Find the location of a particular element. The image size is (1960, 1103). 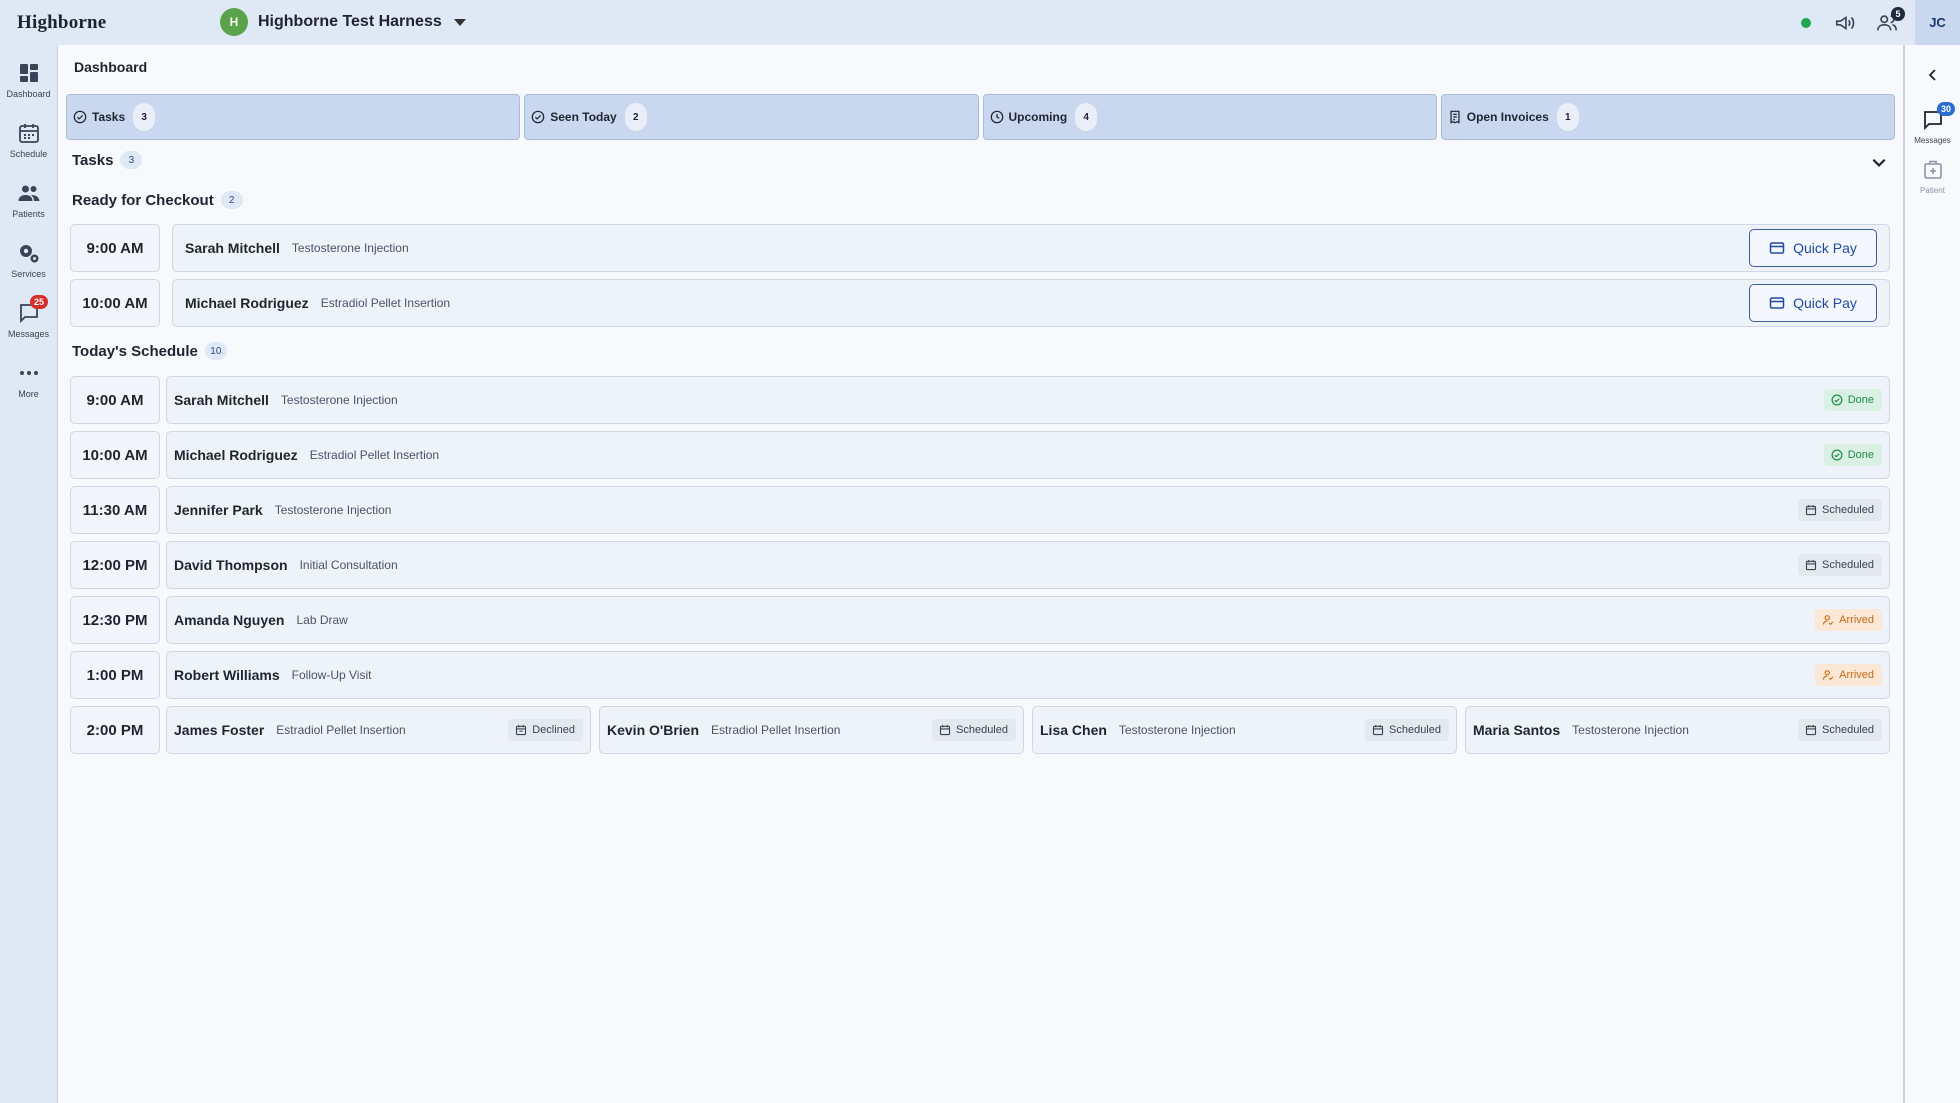

online-status-dot is located at coordinates (1806, 22).